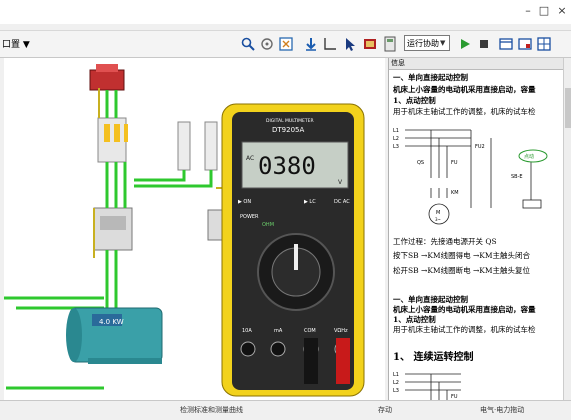 The height and width of the screenshot is (420, 571). Describe the element at coordinates (248, 44) in the screenshot. I see `search-icon` at that location.